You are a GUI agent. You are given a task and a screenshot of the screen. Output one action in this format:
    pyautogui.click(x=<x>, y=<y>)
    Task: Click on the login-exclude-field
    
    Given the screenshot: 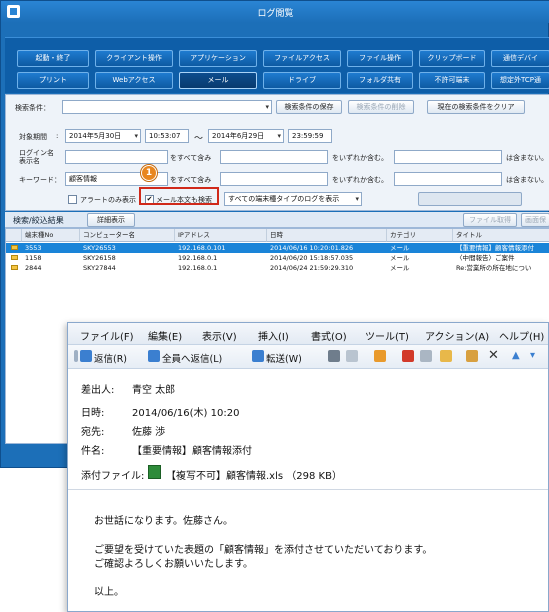 What is the action you would take?
    pyautogui.click(x=448, y=157)
    